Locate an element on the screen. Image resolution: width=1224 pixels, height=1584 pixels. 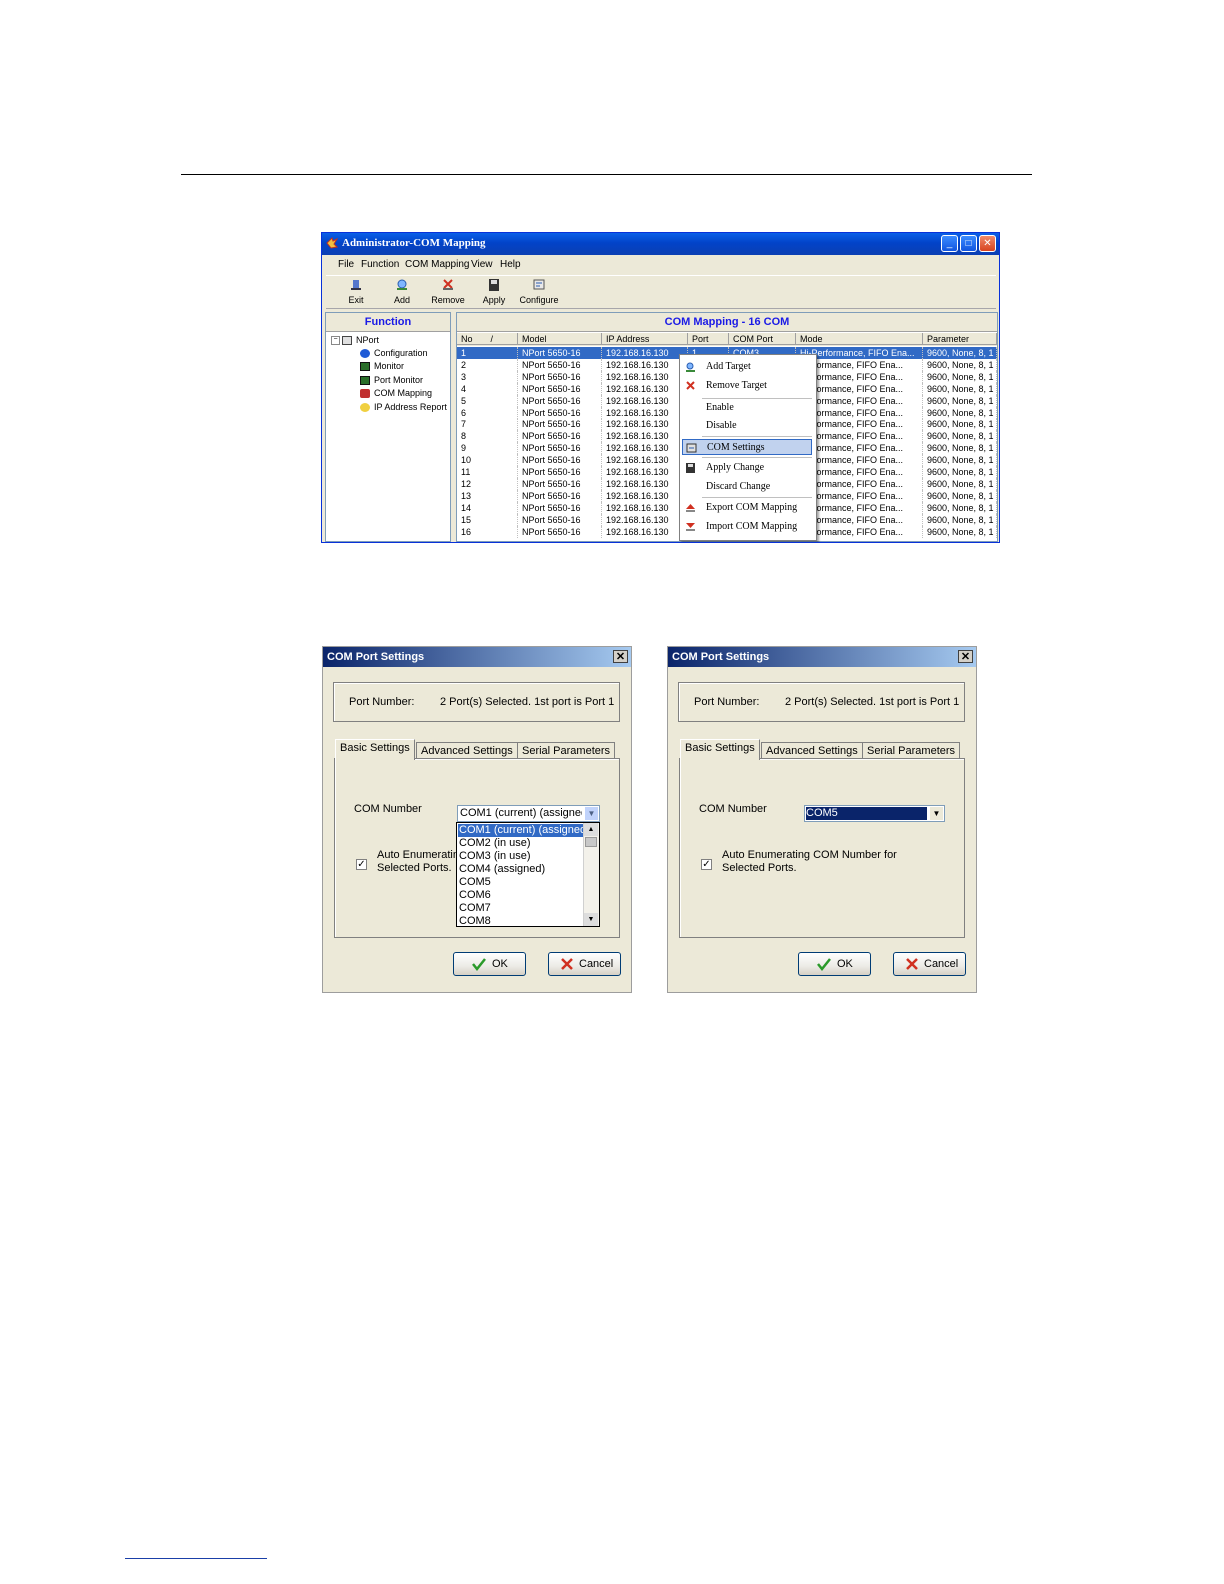
com-number-select: COM1 (current) (assigned ▼ is located at coordinates (528, 813).